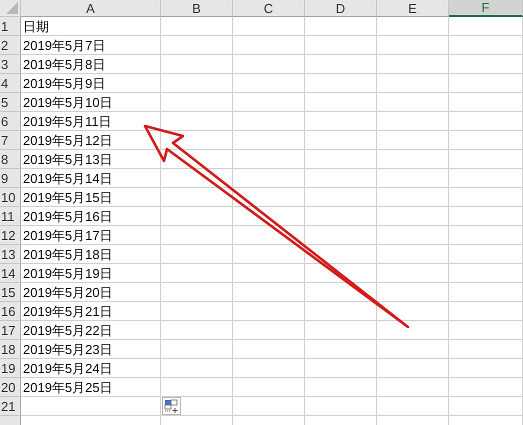 The width and height of the screenshot is (523, 425). Describe the element at coordinates (10, 216) in the screenshot. I see `row-header: 11` at that location.